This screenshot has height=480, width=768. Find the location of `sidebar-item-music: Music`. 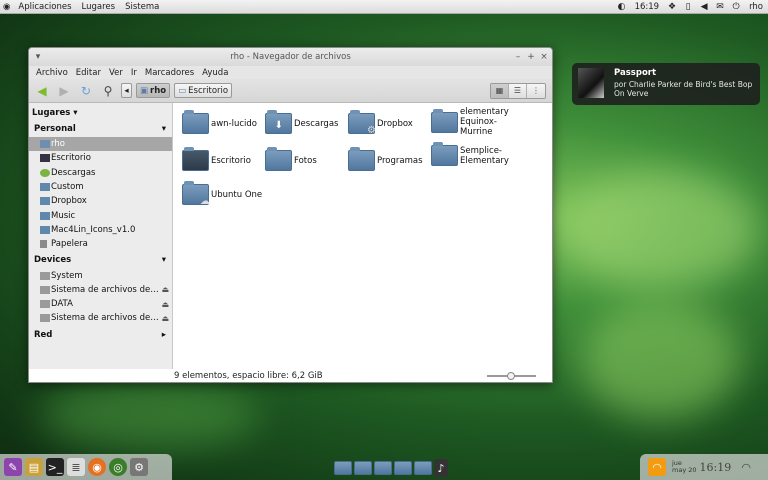

sidebar-item-music: Music is located at coordinates (100, 215).